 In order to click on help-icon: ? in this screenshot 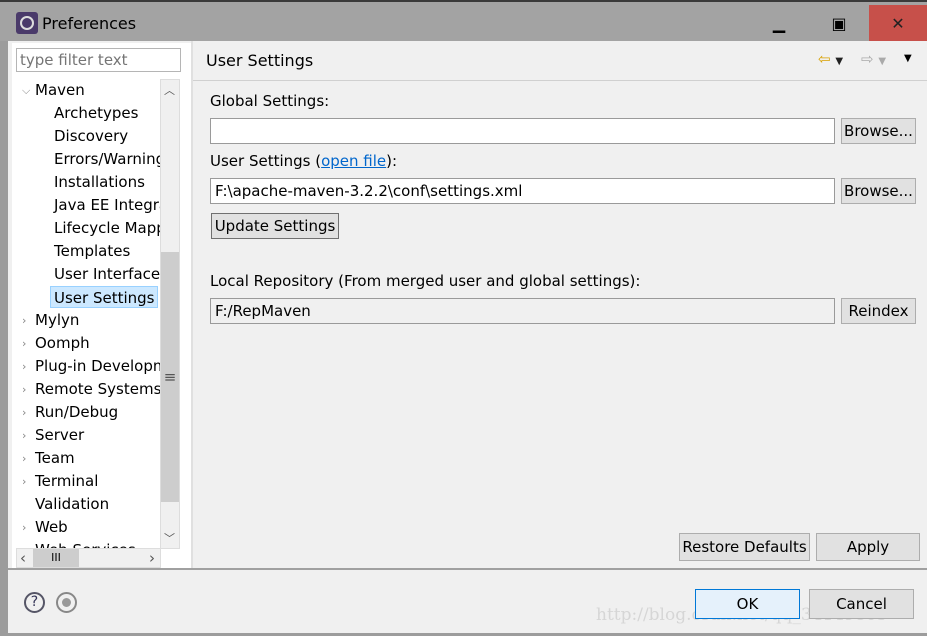, I will do `click(34, 602)`.